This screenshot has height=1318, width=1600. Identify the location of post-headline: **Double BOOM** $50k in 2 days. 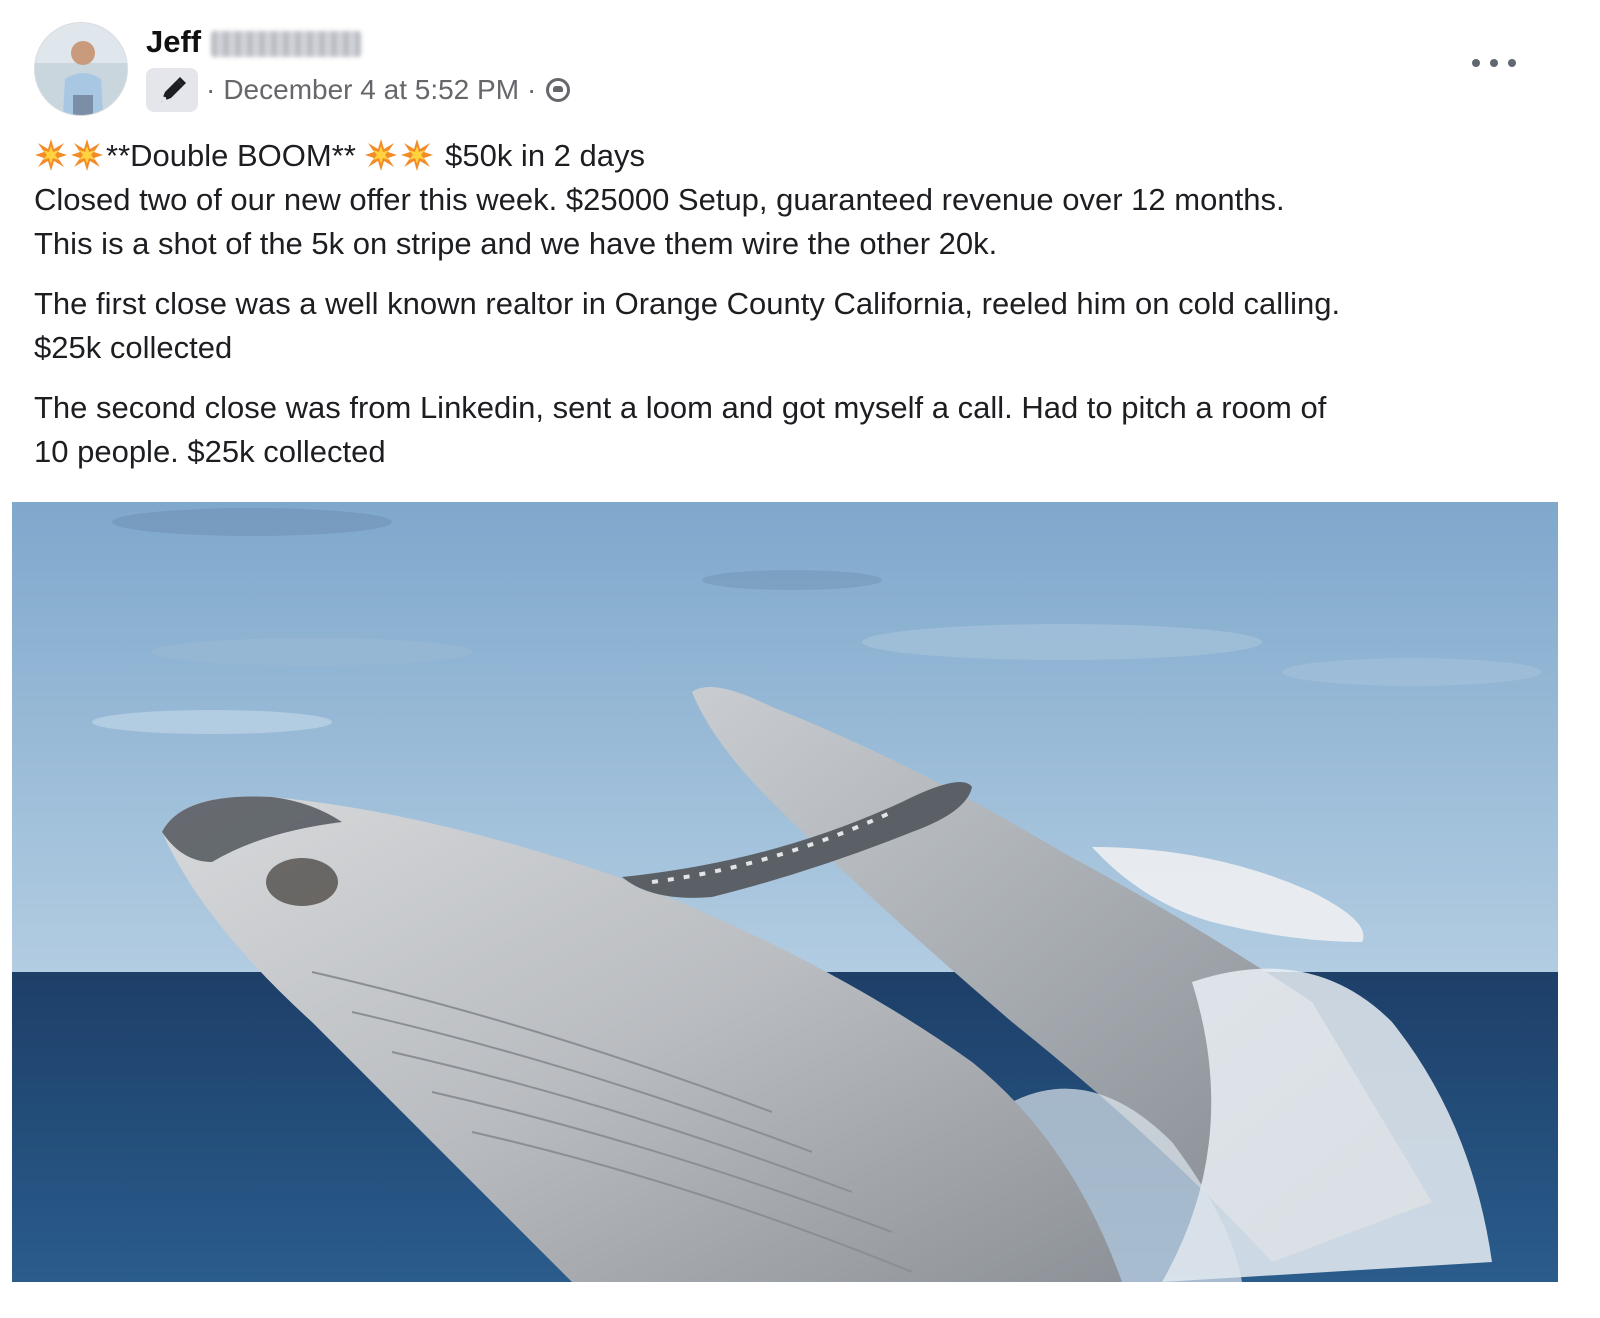
(804, 156).